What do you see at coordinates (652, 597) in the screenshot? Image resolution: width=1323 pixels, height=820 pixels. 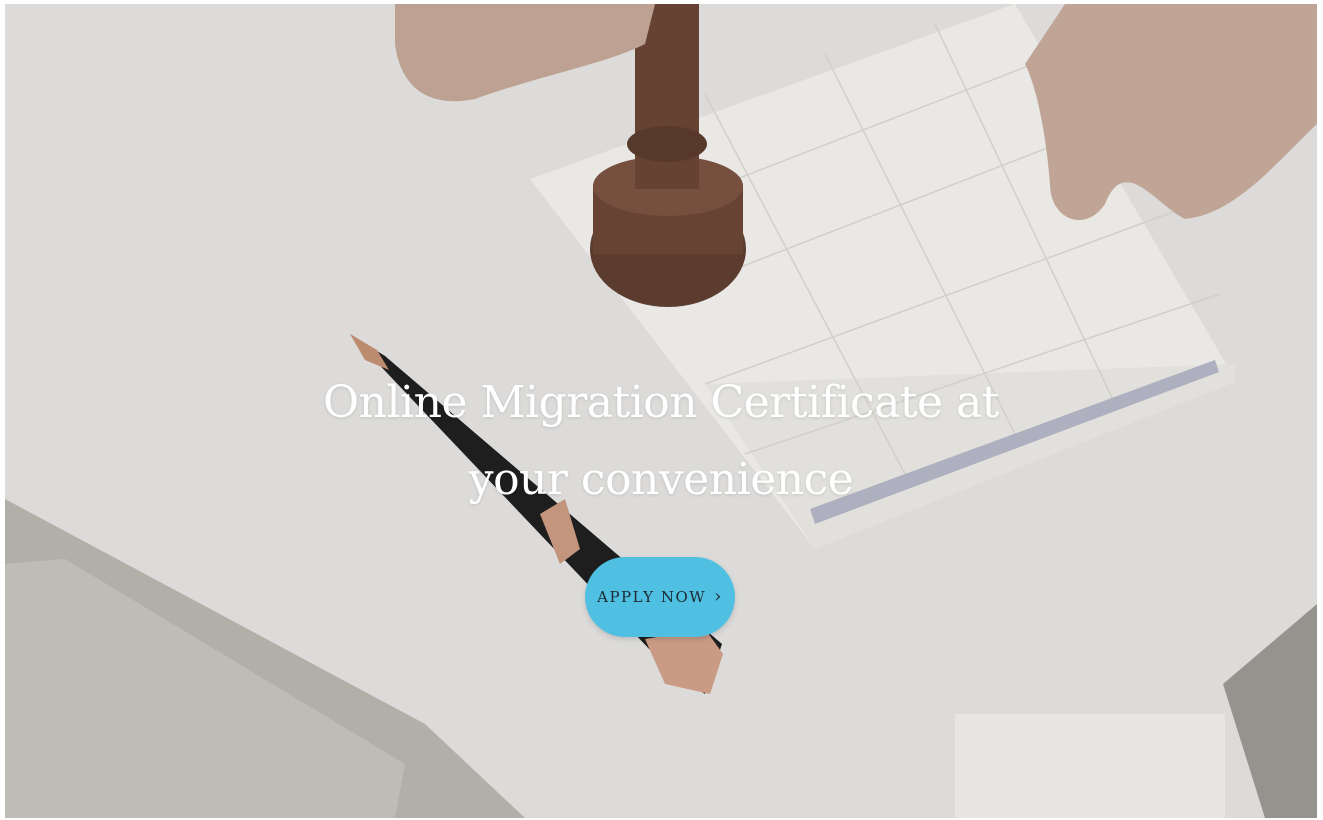 I see `apply-now-label: APPLY NOW` at bounding box center [652, 597].